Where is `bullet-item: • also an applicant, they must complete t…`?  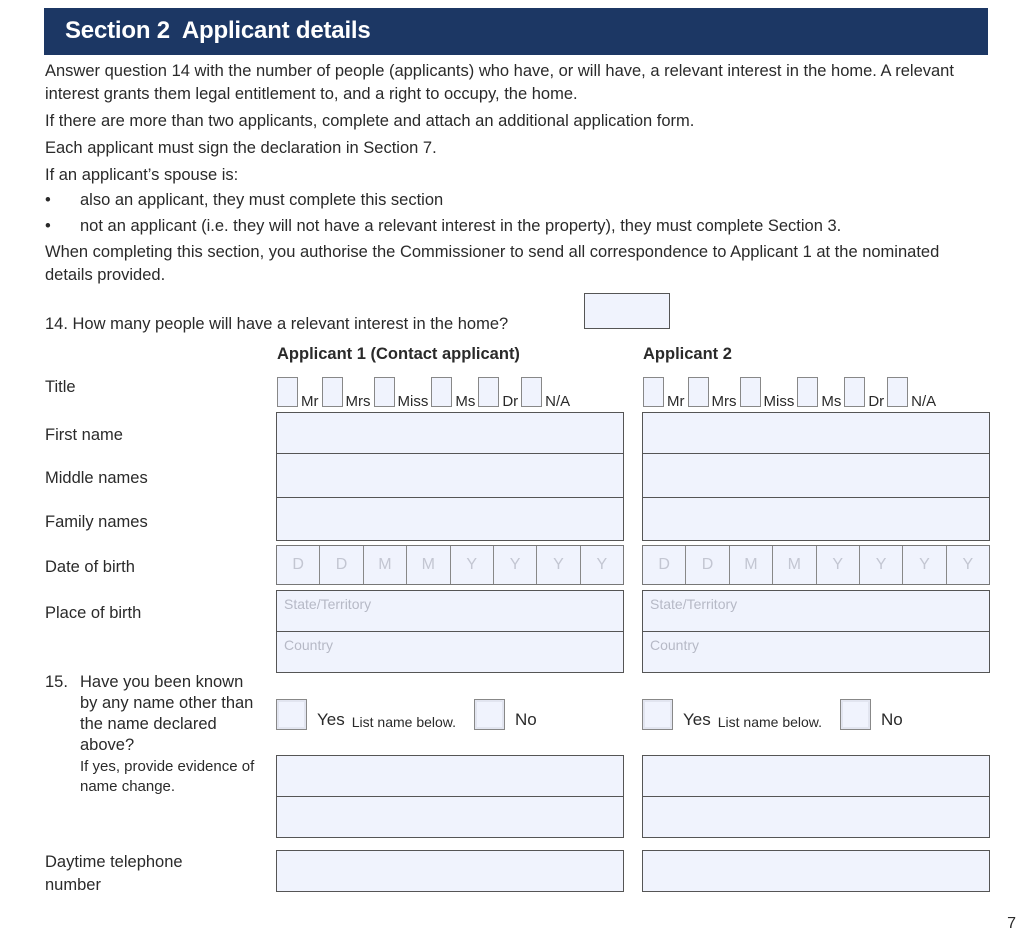 bullet-item: • also an applicant, they must complete t… is located at coordinates (517, 200).